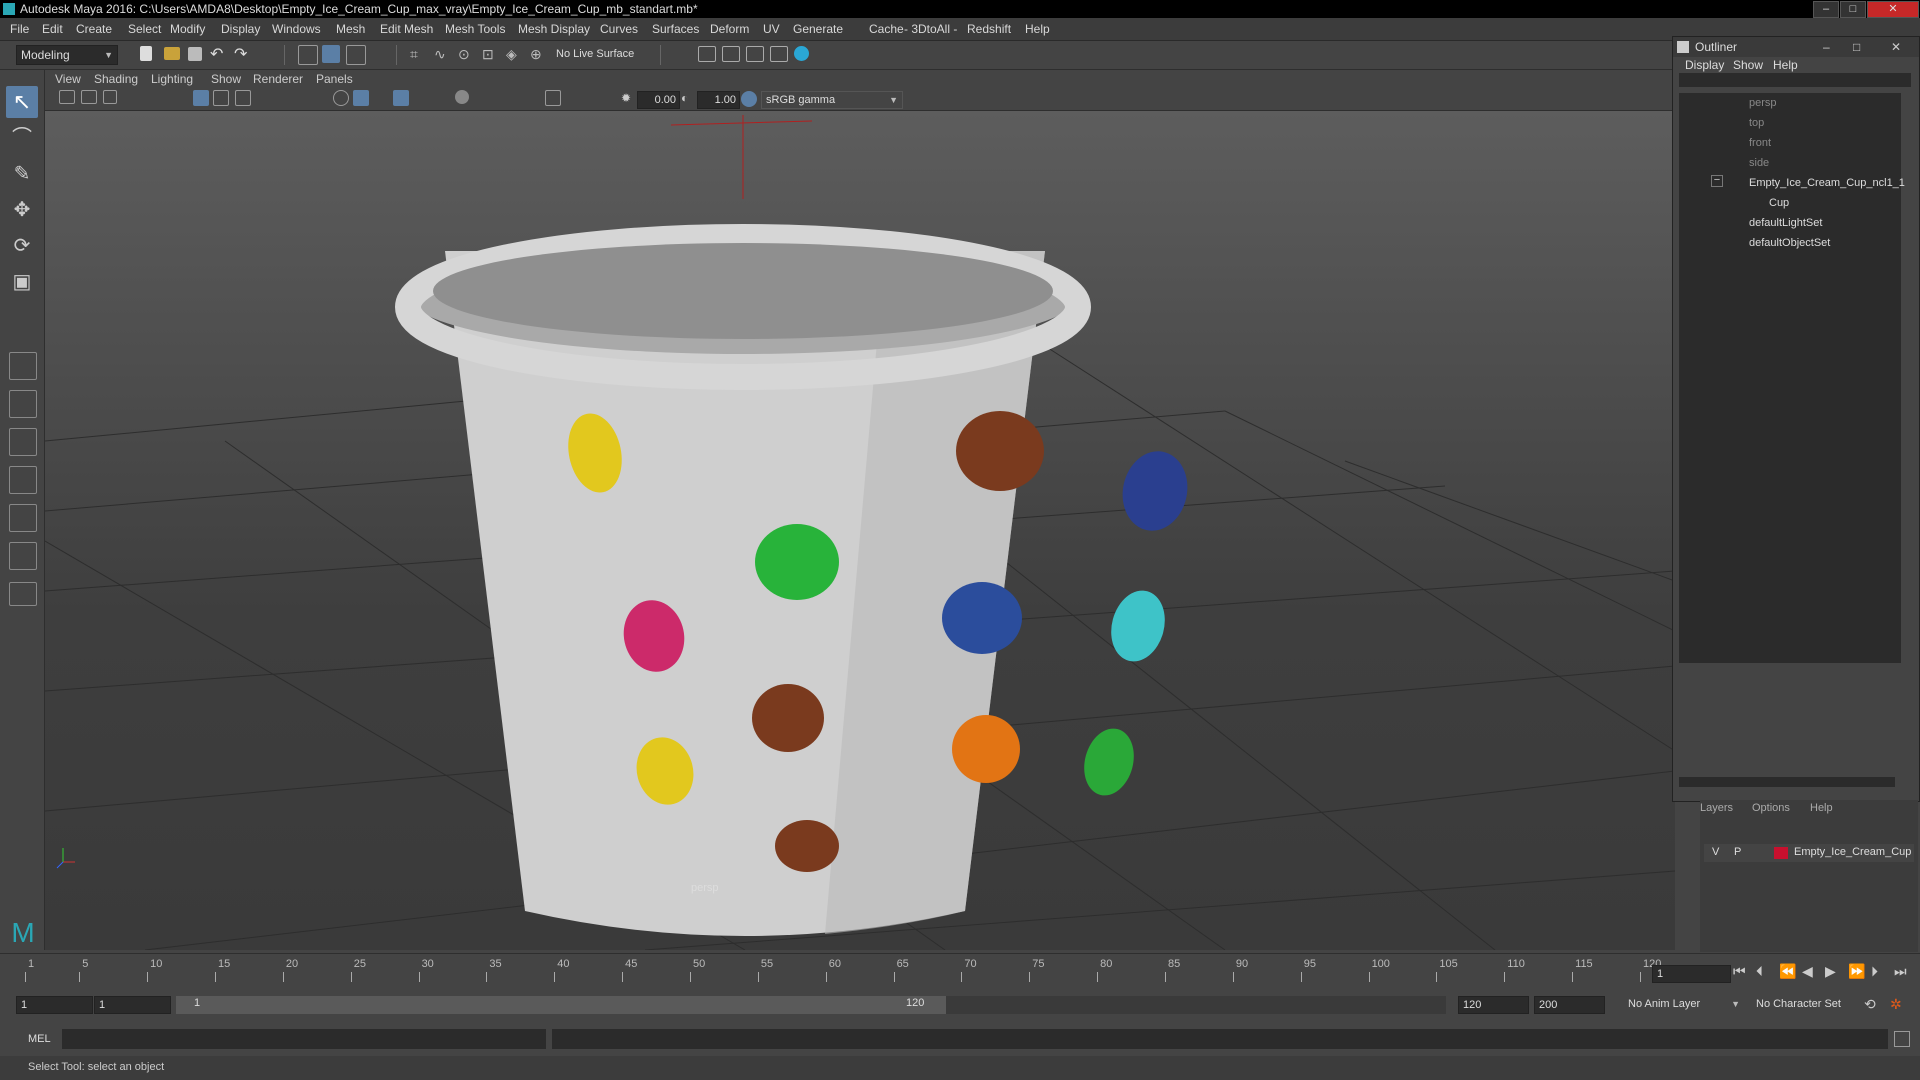 The width and height of the screenshot is (1920, 1080). I want to click on isolate-select-icon, so click(553, 98).